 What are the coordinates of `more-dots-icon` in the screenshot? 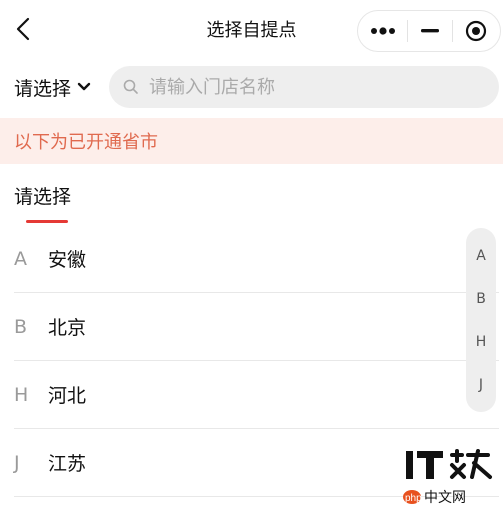 It's located at (383, 31).